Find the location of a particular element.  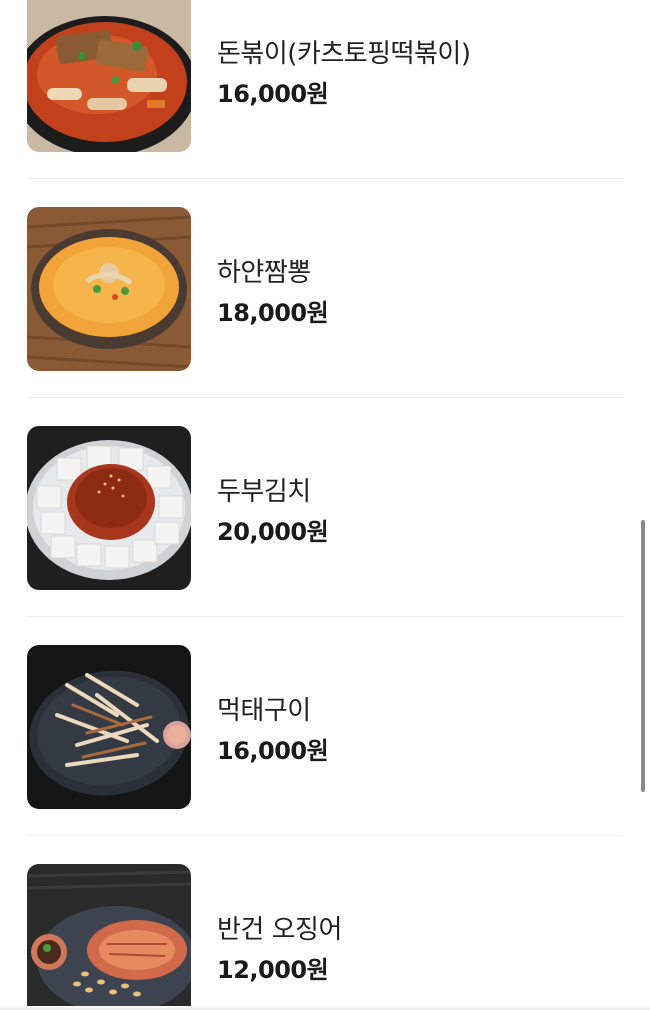

menu-item-name: 반건 오징어 is located at coordinates (279, 930).